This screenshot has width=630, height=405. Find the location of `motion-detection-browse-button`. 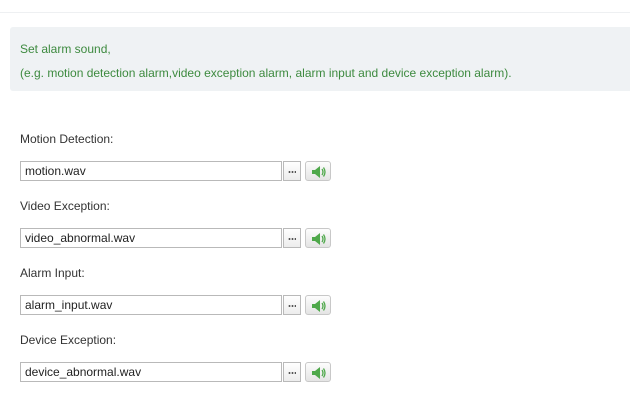

motion-detection-browse-button is located at coordinates (292, 171).